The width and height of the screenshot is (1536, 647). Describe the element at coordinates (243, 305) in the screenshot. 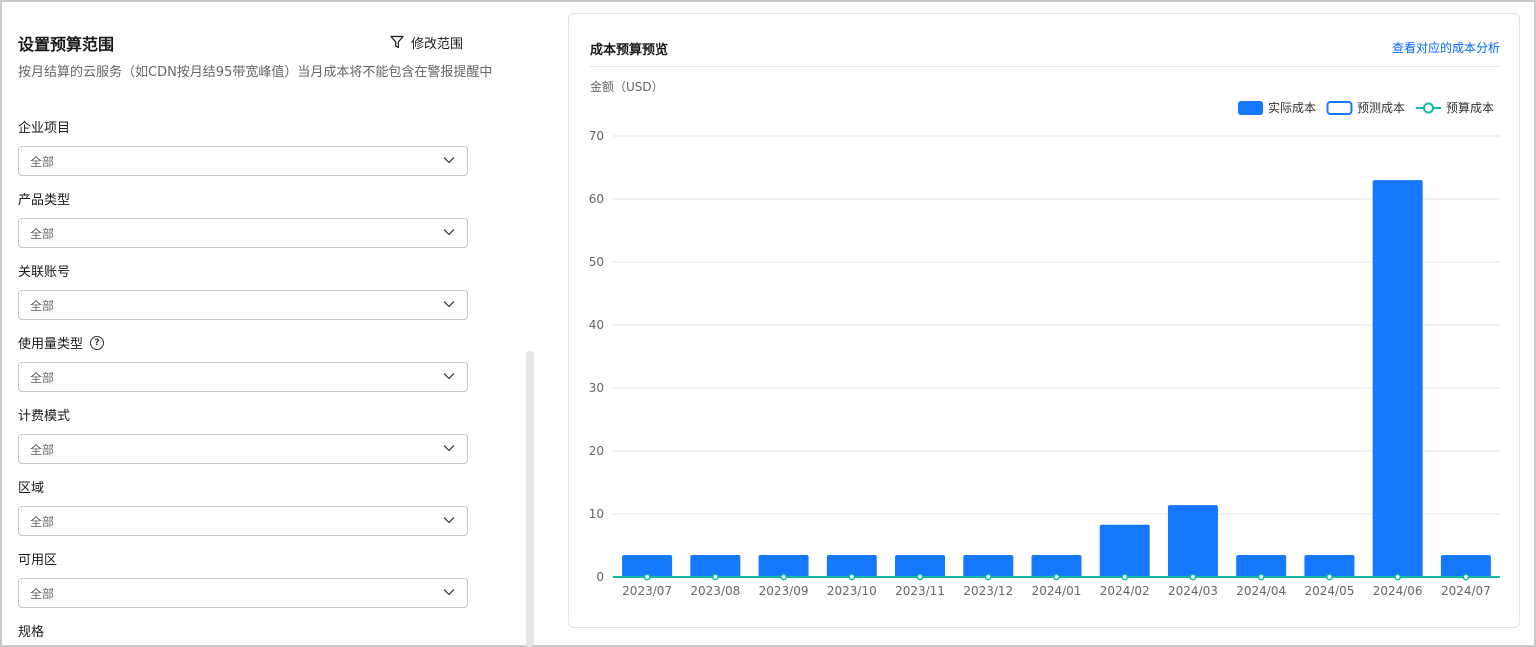

I see `linked-account-select: 全部` at that location.